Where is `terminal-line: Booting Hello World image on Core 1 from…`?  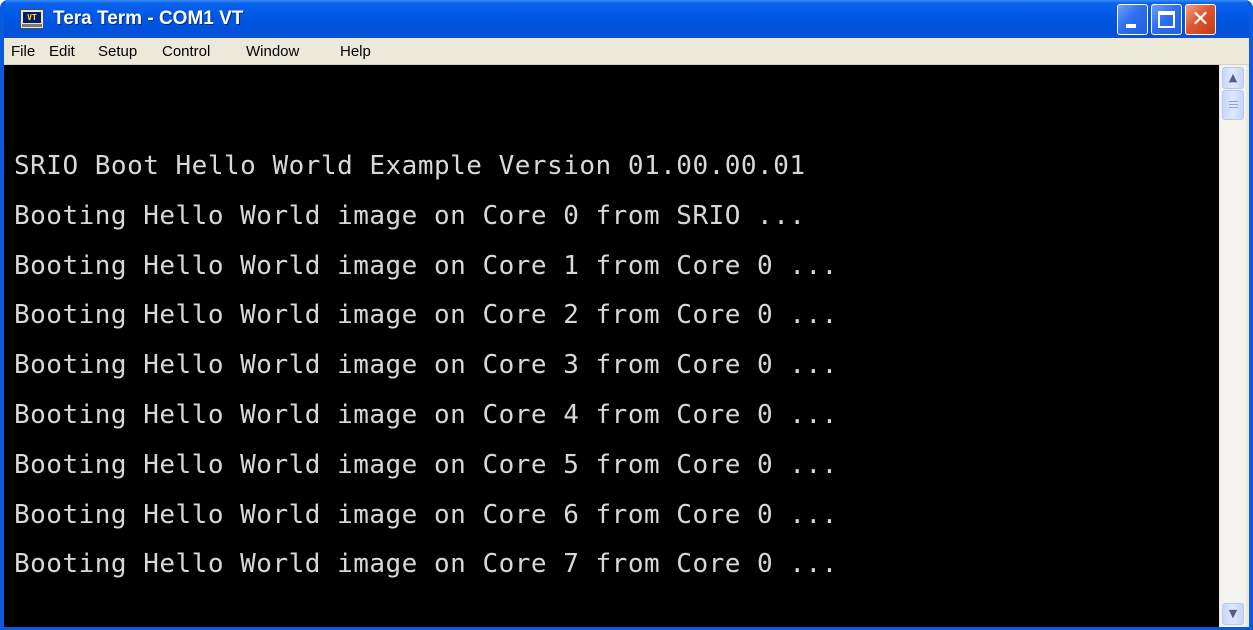
terminal-line: Booting Hello World image on Core 1 from… is located at coordinates (426, 266).